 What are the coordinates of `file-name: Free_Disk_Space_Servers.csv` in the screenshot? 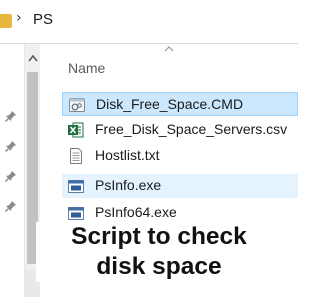 It's located at (191, 129).